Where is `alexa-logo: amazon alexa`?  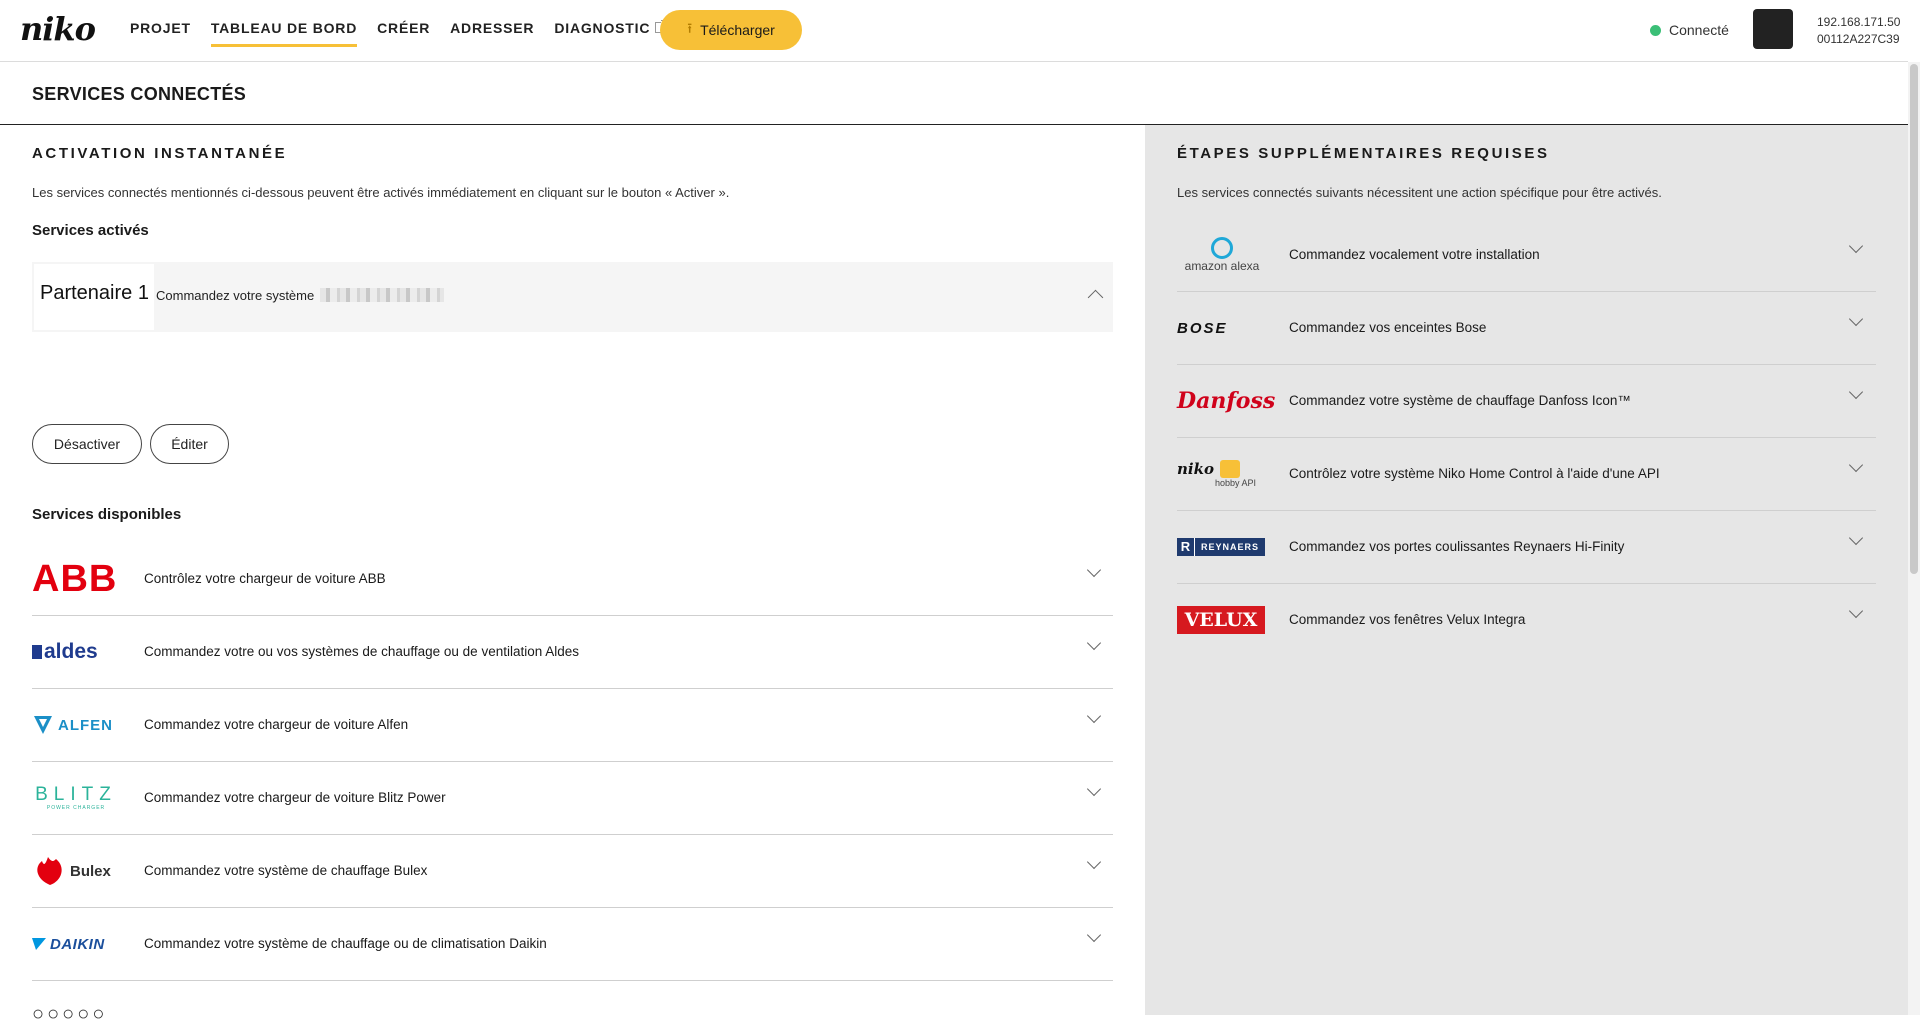 alexa-logo: amazon alexa is located at coordinates (1222, 255).